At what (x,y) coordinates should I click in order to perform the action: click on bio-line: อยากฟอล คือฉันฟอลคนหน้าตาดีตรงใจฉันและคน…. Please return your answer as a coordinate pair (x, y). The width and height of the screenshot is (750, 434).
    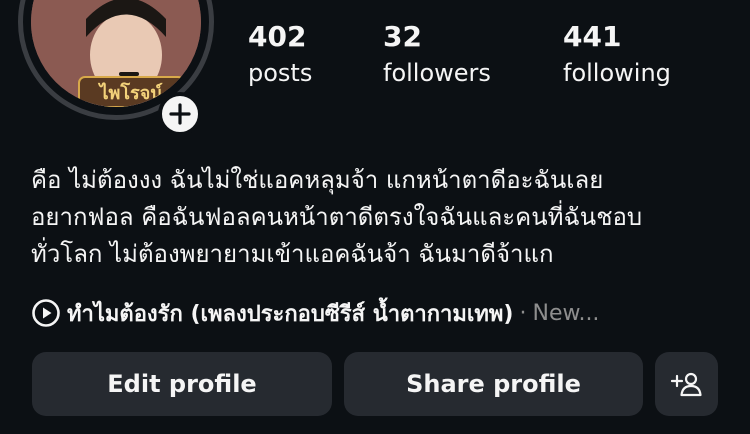
    Looking at the image, I should click on (337, 217).